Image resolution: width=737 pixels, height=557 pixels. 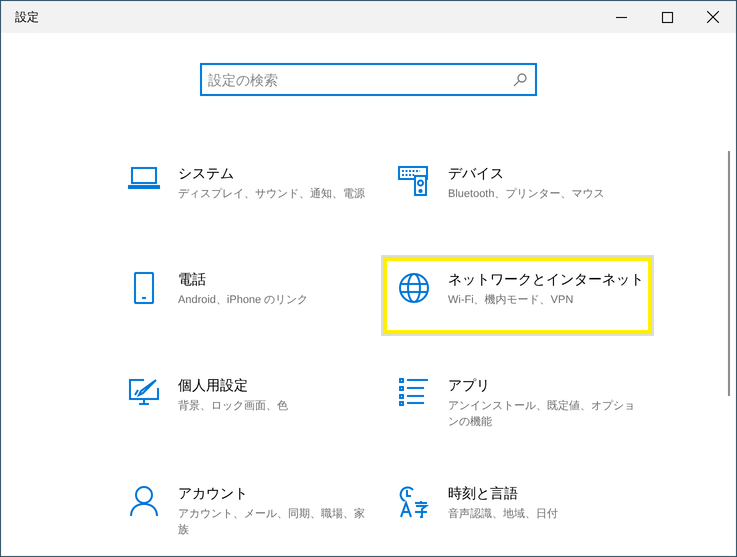 I want to click on category-description: ディスプレイ、サウンド、通知、電源, so click(x=272, y=194).